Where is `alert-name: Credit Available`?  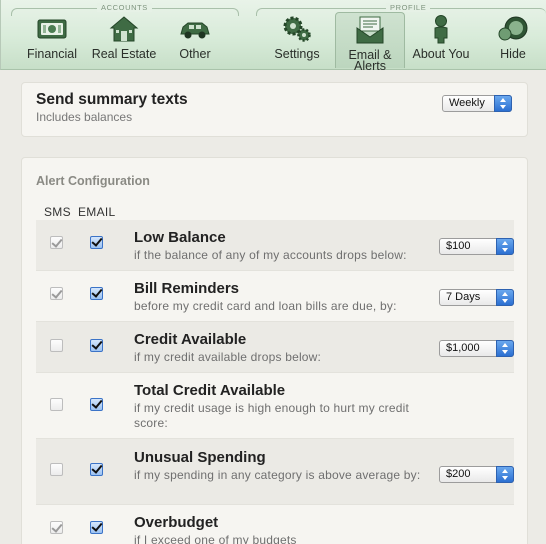
alert-name: Credit Available is located at coordinates (190, 339).